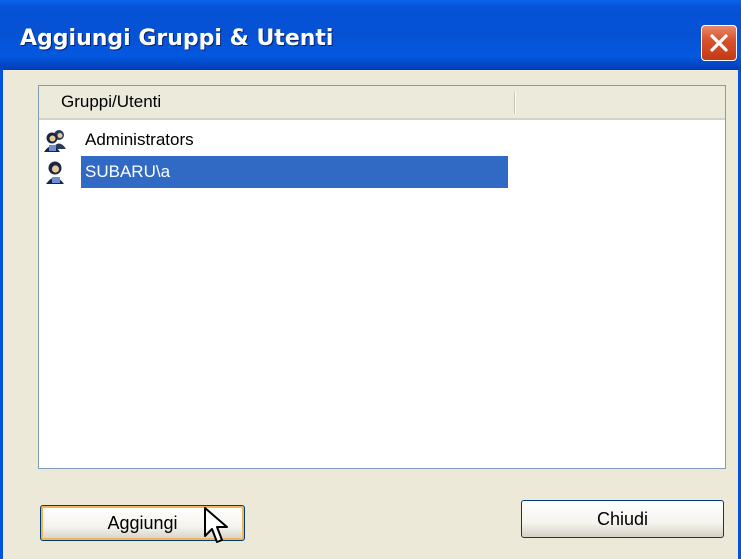  What do you see at coordinates (370, 35) in the screenshot?
I see `title-bar: Aggiungi Gruppi & Utenti` at bounding box center [370, 35].